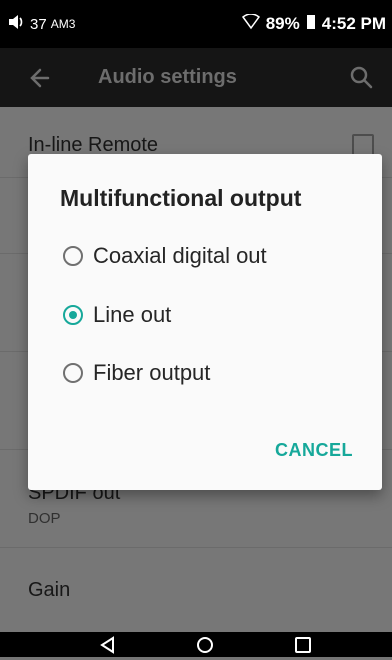 This screenshot has height=660, width=392. I want to click on option-label: Coaxial digital out, so click(180, 255).